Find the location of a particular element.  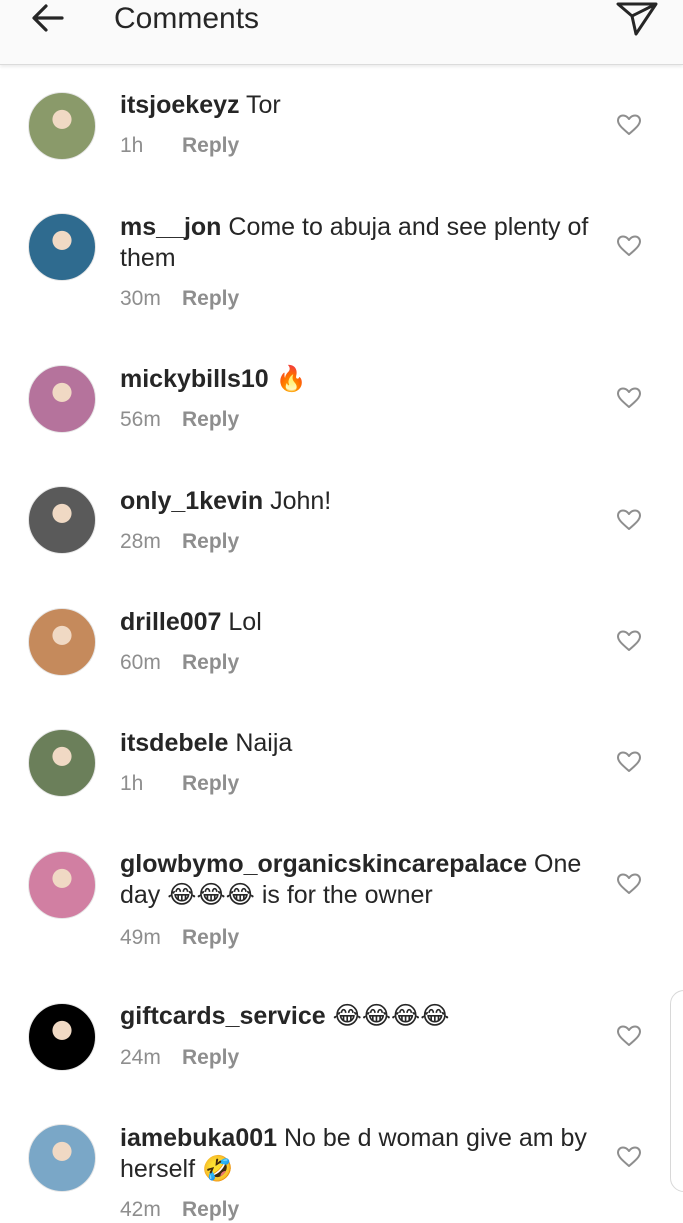

comment-meta: 24m Reply is located at coordinates (179, 1058).